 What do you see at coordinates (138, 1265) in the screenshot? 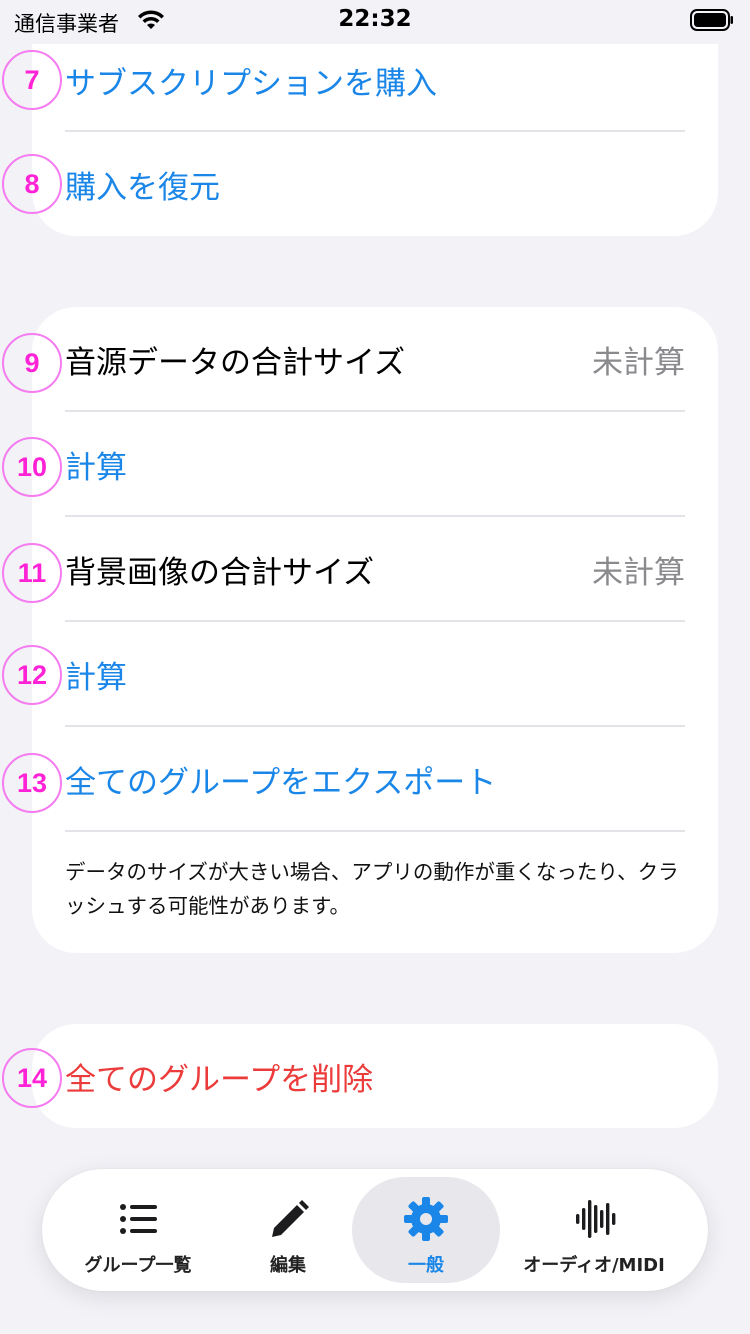
I see `tab-group-list-label: グループ一覧` at bounding box center [138, 1265].